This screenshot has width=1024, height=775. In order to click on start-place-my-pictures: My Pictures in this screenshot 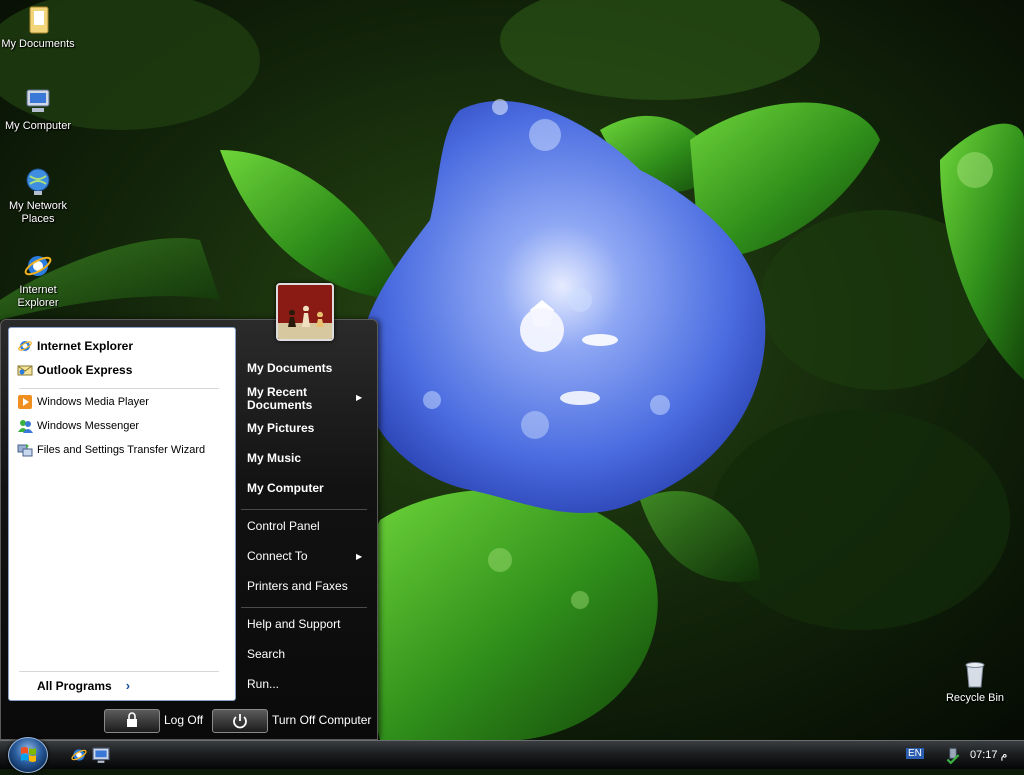, I will do `click(280, 428)`.